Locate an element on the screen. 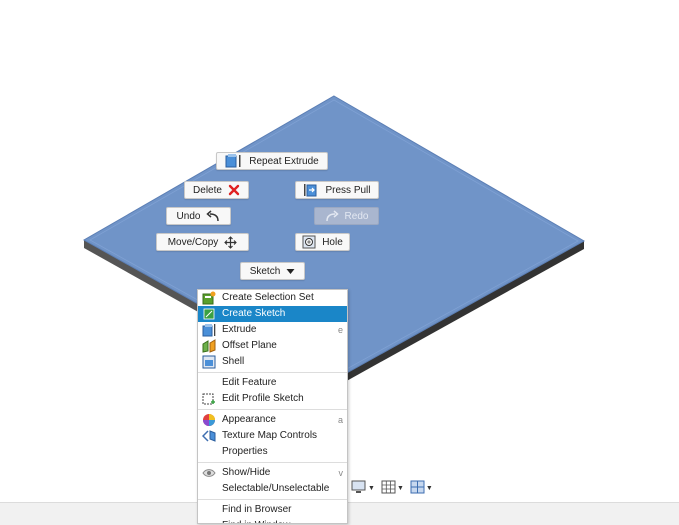 The width and height of the screenshot is (679, 525). delete-label: Delete is located at coordinates (207, 190).